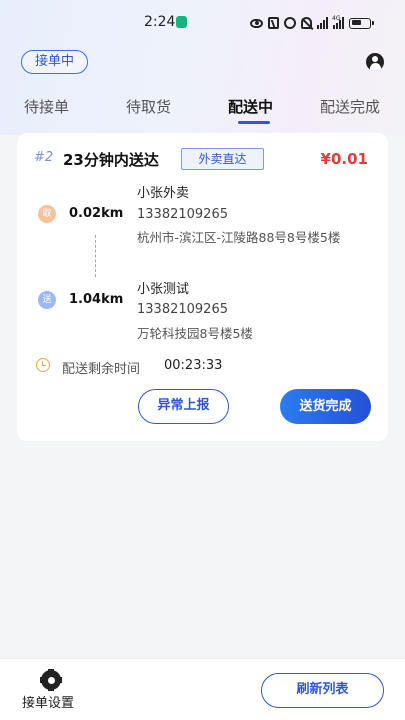 The image size is (405, 720). What do you see at coordinates (96, 213) in the screenshot?
I see `pickup-distance: 0.02km` at bounding box center [96, 213].